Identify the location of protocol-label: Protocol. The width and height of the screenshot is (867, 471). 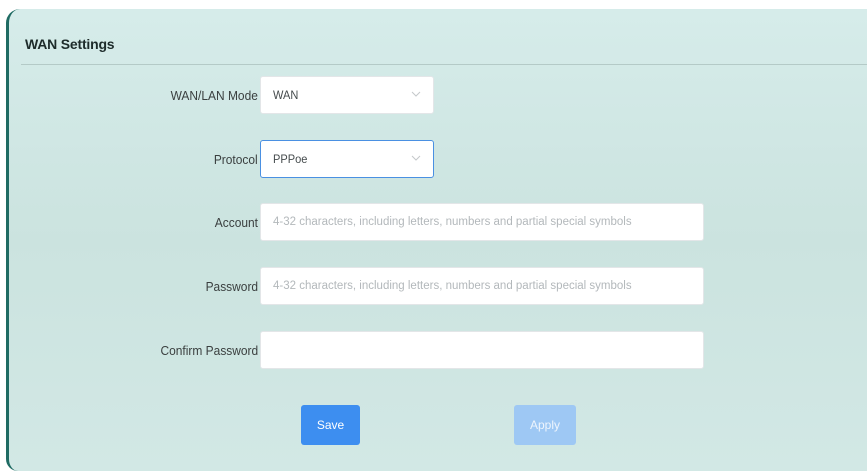
(236, 159).